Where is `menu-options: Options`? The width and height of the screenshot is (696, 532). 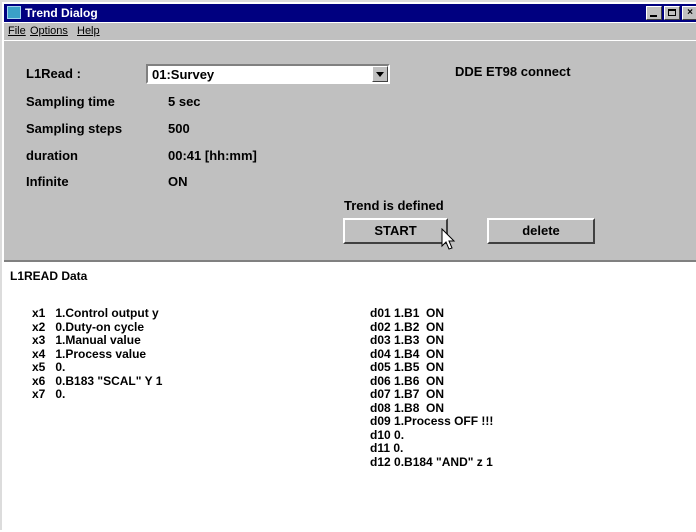
menu-options: Options is located at coordinates (49, 31).